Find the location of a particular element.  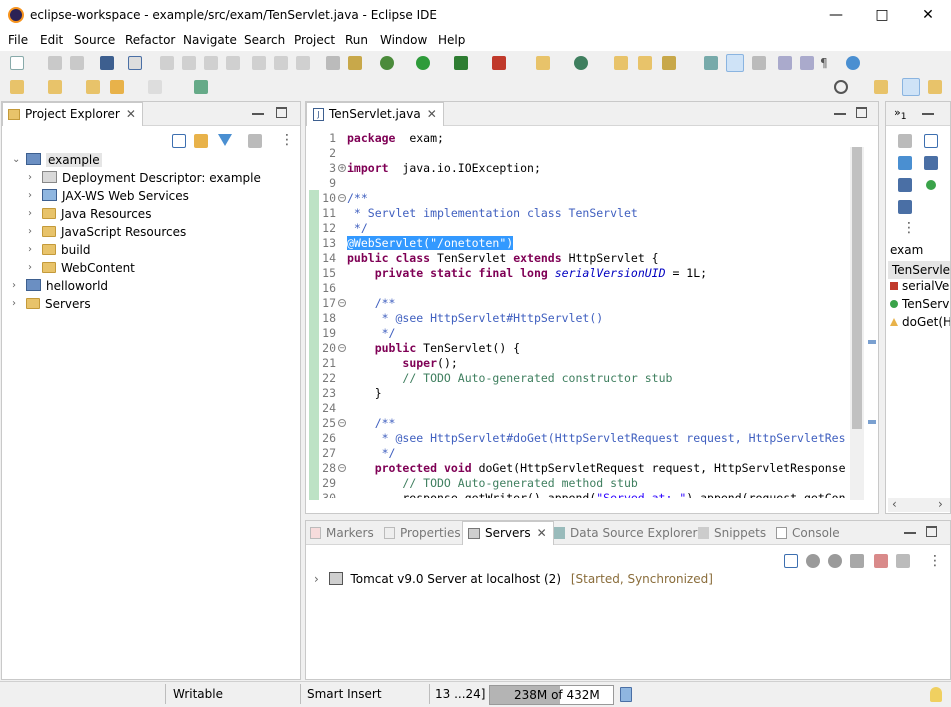

debug-server-icon is located at coordinates (813, 561).